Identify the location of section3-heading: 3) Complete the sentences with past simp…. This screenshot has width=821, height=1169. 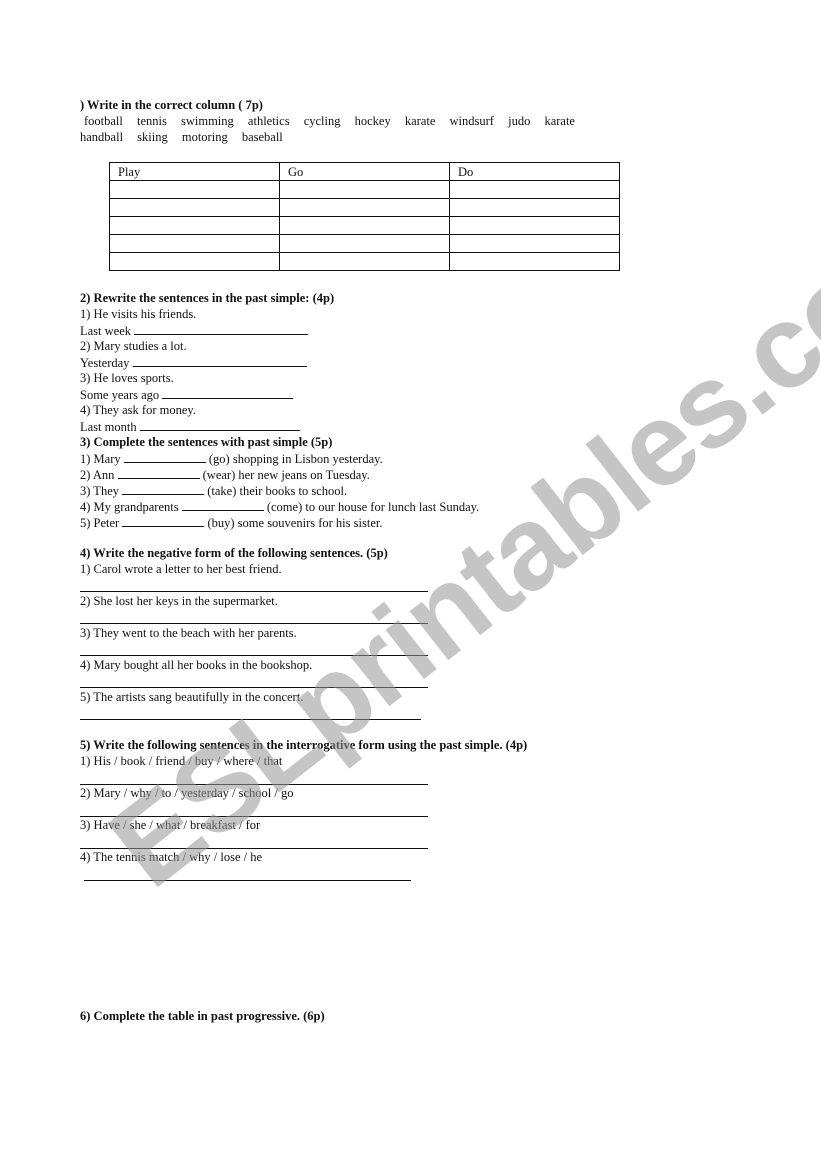
(206, 442).